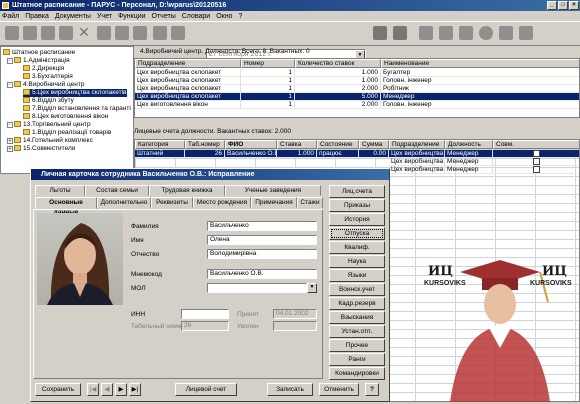  I want to click on tab-notes: Примечания, so click(274, 202).